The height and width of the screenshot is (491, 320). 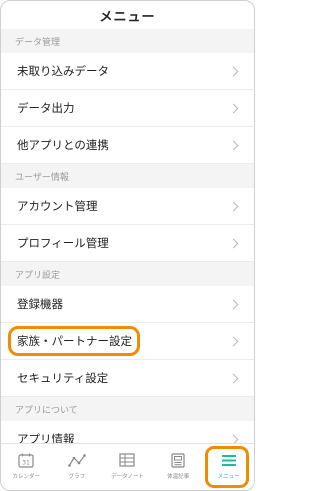 What do you see at coordinates (63, 145) in the screenshot?
I see `menu-item-label: 他アプリとの連携` at bounding box center [63, 145].